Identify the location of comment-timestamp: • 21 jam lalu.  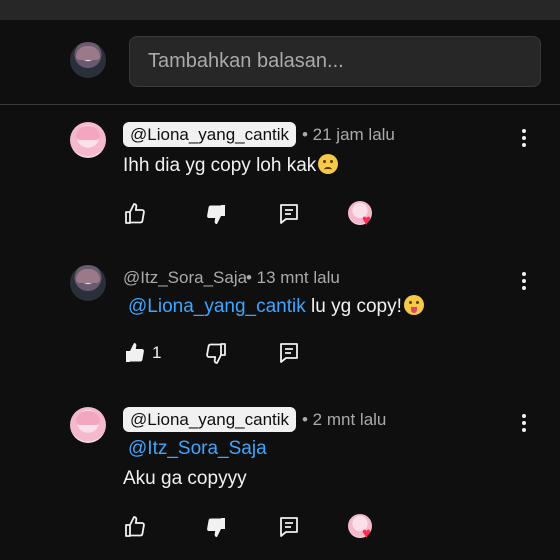
(348, 134).